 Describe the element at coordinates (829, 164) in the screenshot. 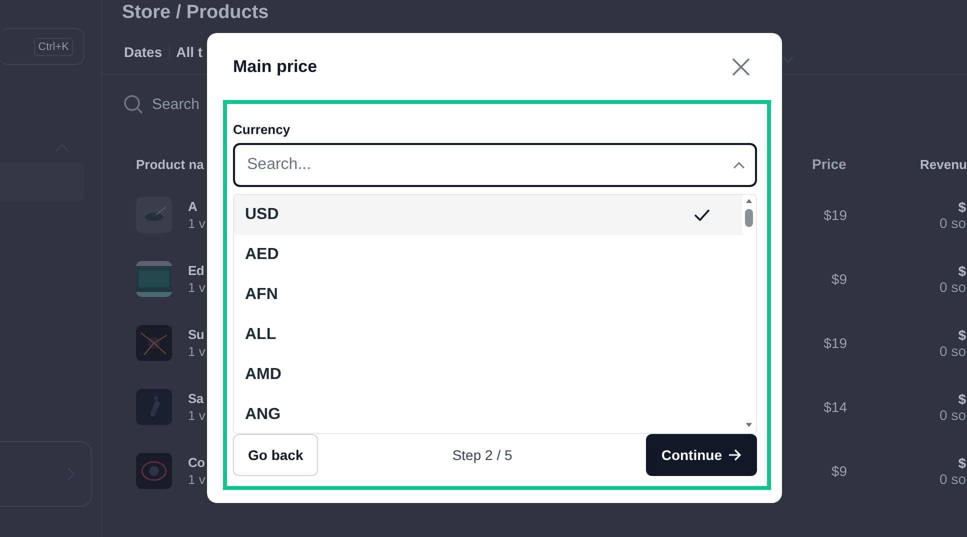

I see `column-header: Price` at that location.